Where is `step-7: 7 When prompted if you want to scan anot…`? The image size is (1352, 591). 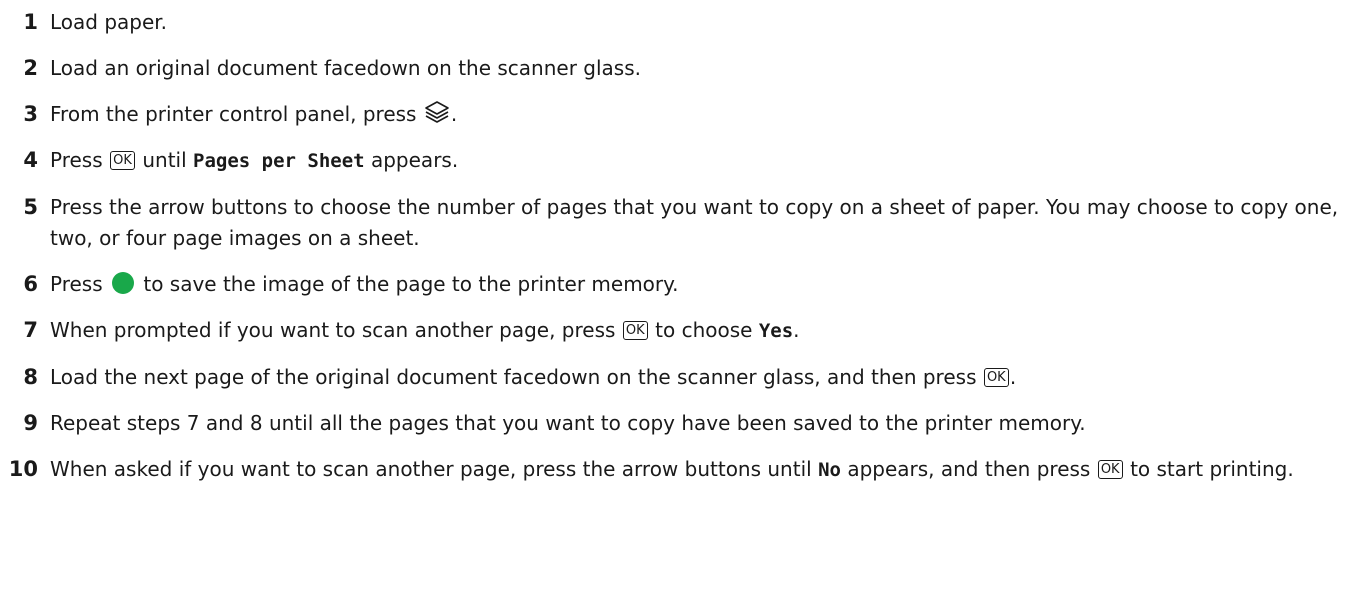
step-7: 7 When prompted if you want to scan anot… is located at coordinates (670, 331).